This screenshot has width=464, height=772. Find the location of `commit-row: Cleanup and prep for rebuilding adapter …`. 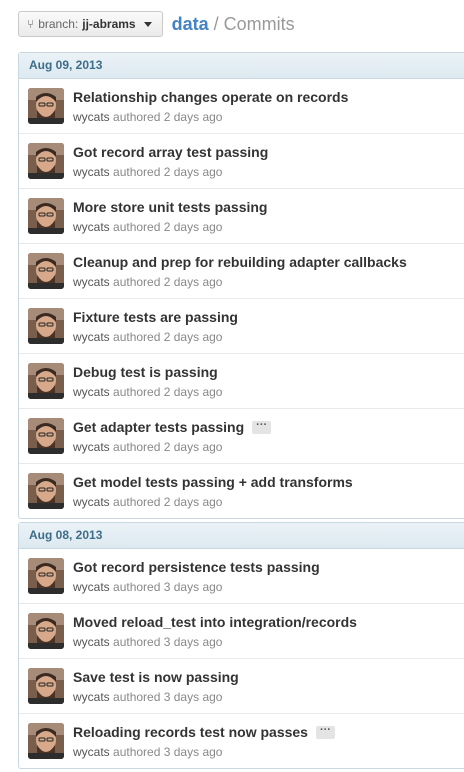

commit-row: Cleanup and prep for rebuilding adapter … is located at coordinates (241, 270).